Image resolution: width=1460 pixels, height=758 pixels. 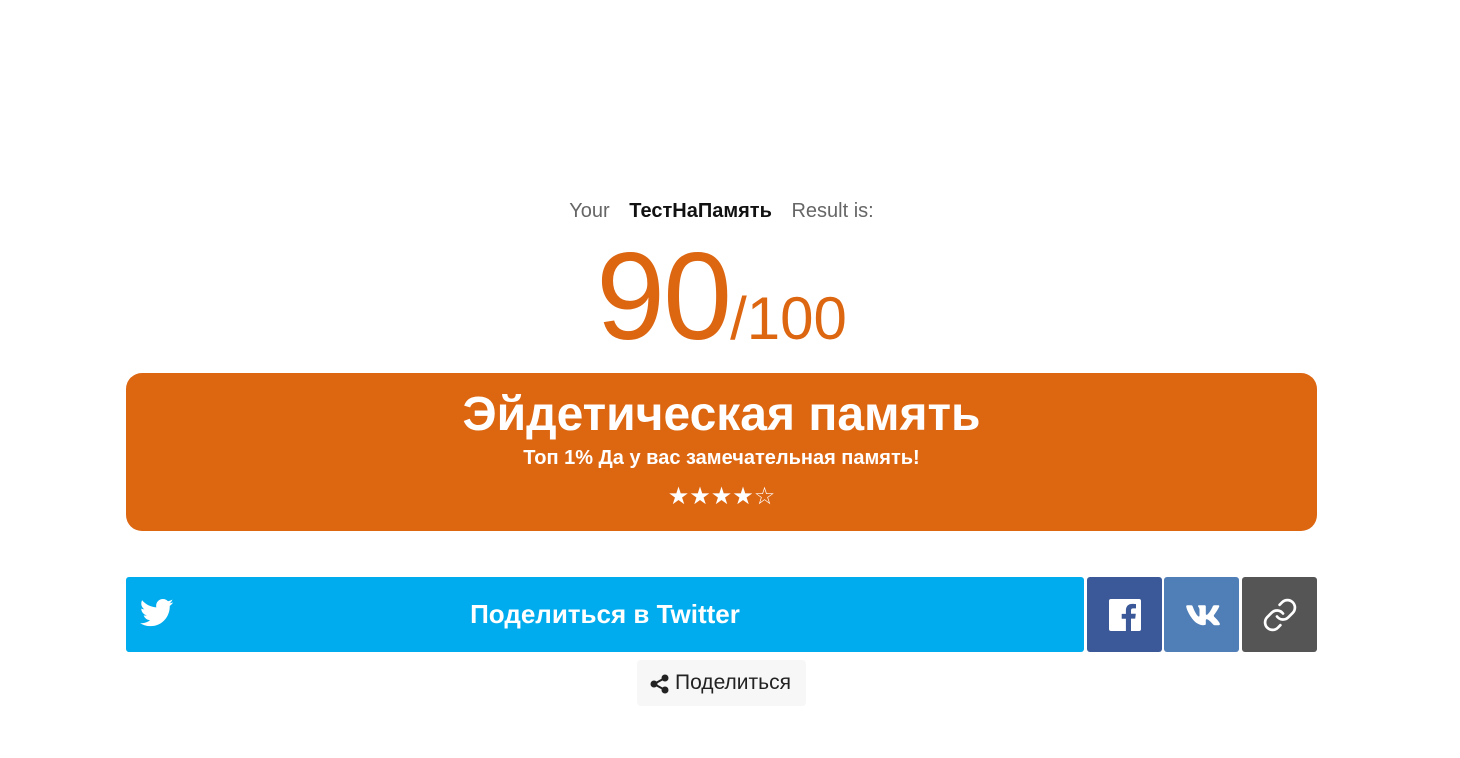 I want to click on facebook-icon, so click(x=1124, y=614).